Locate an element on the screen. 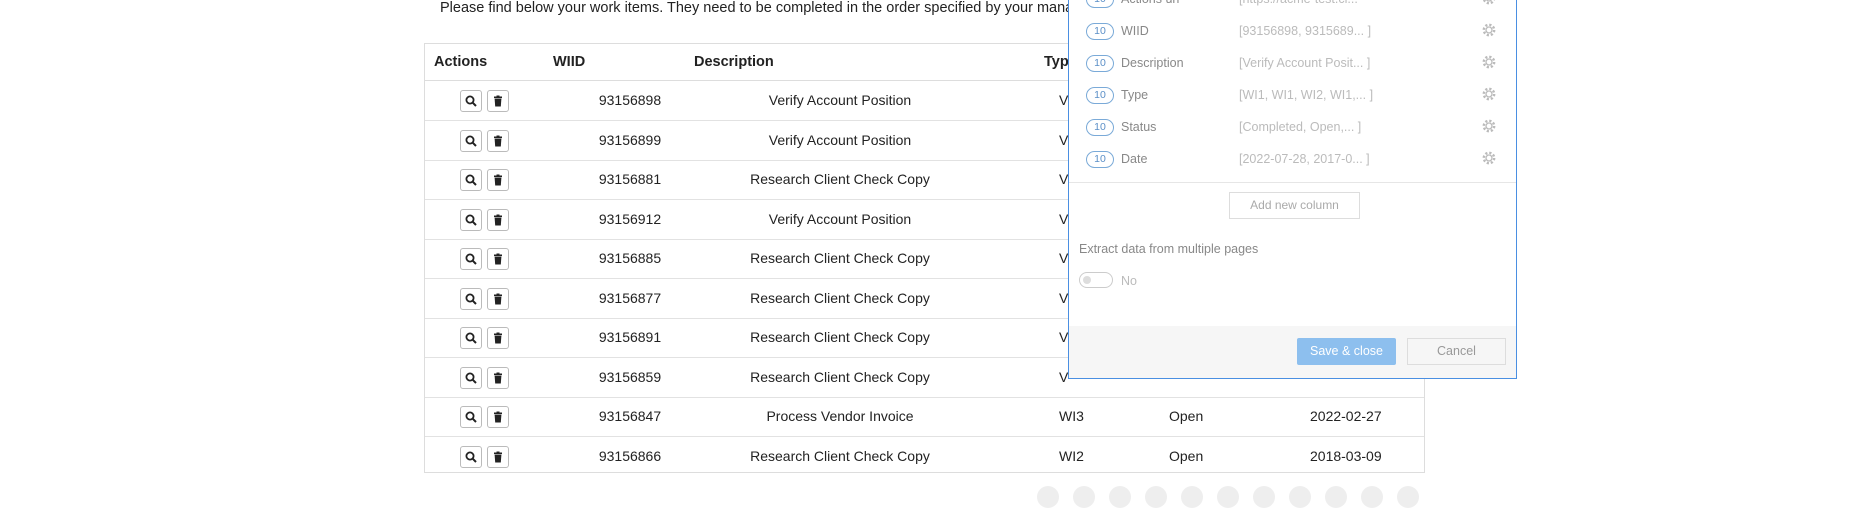  header-description: Description is located at coordinates (734, 62).